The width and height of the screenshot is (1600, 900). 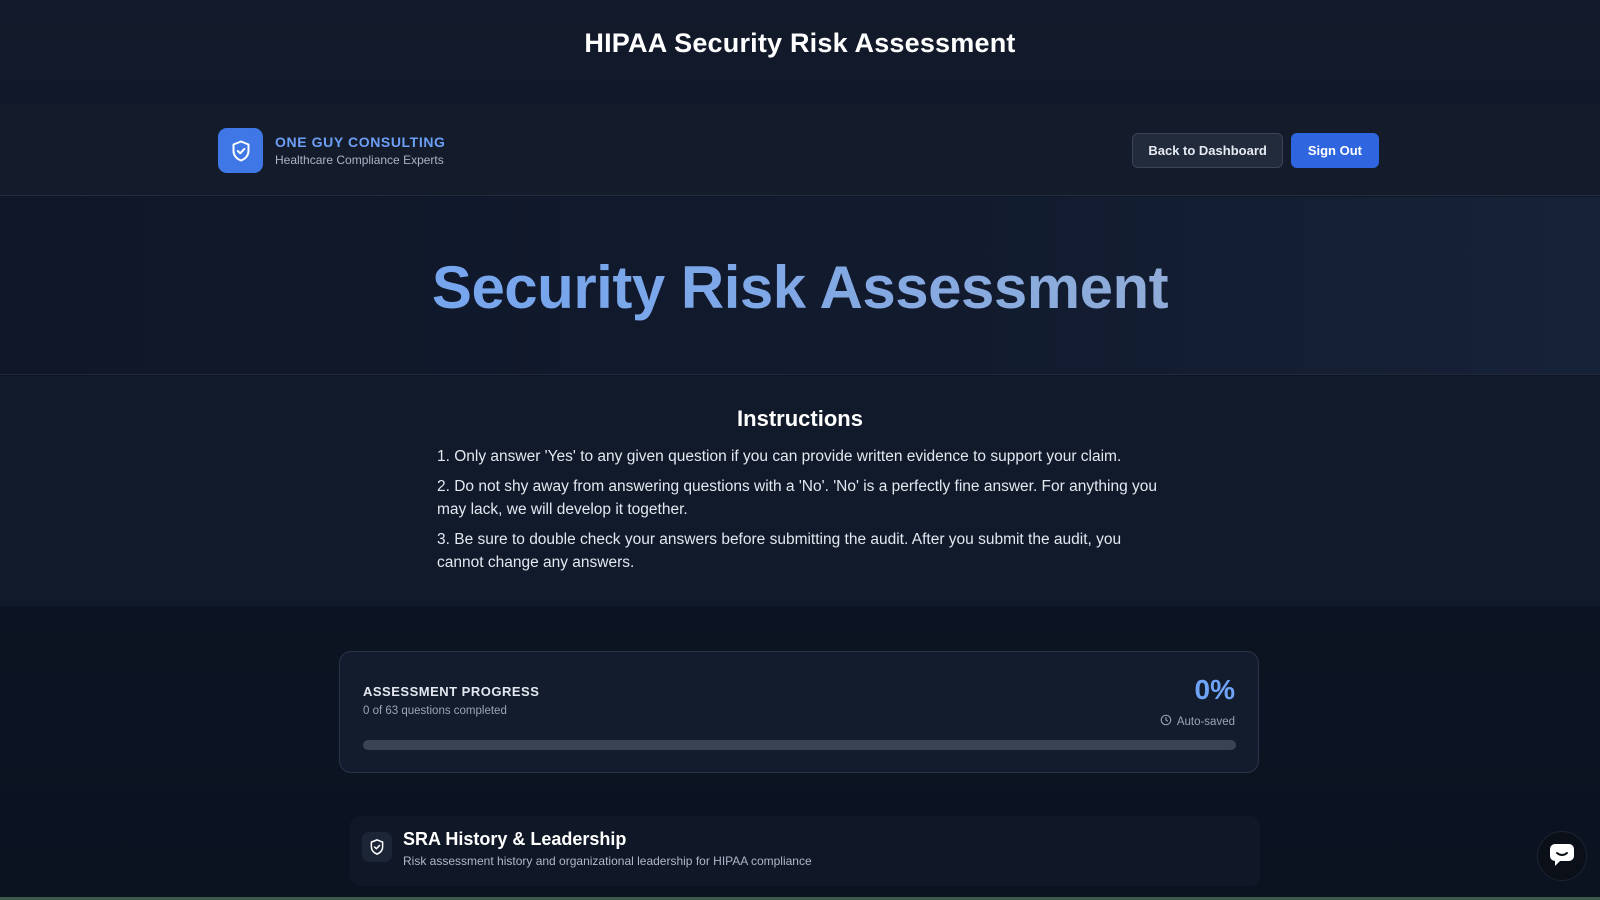 I want to click on progress-bar, so click(x=799, y=745).